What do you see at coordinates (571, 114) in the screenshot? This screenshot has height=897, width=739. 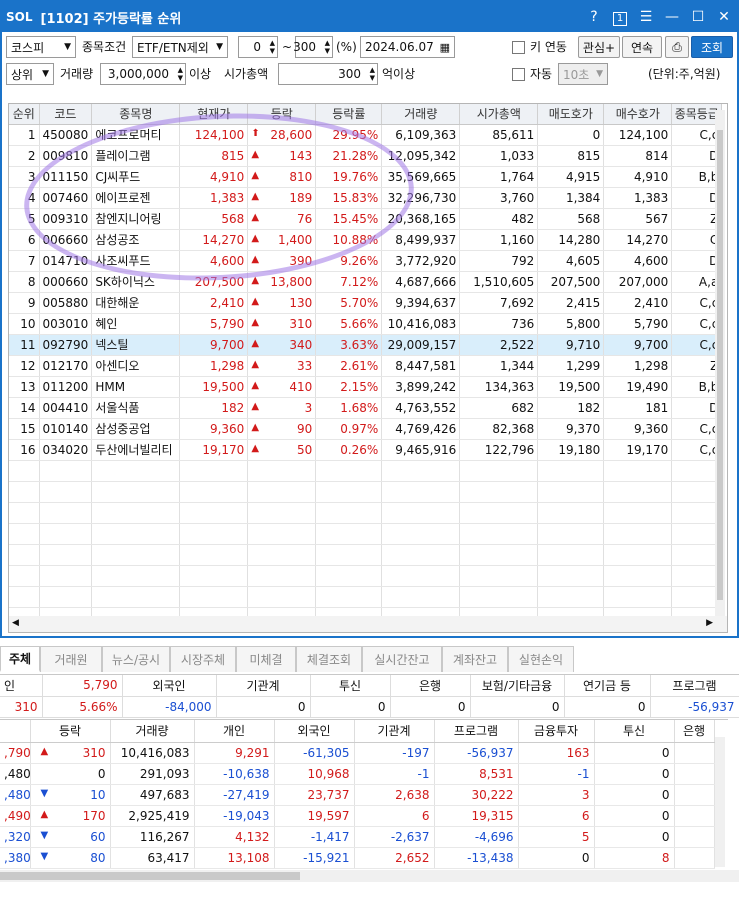 I see `column-header: 매도호가` at bounding box center [571, 114].